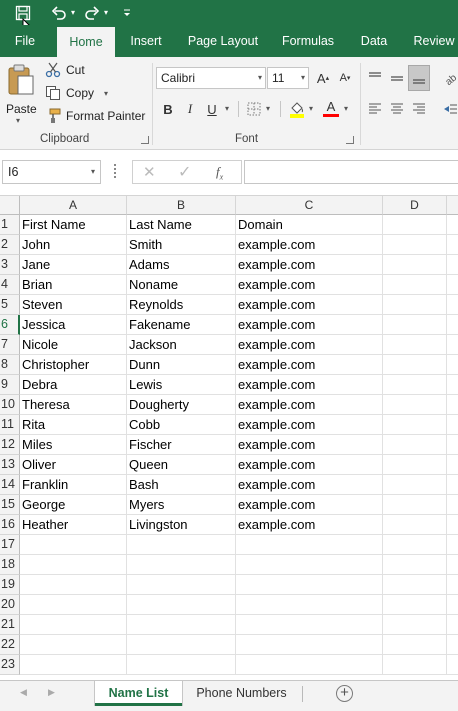 Image resolution: width=458 pixels, height=711 pixels. I want to click on cut-button: Cut, so click(64, 70).